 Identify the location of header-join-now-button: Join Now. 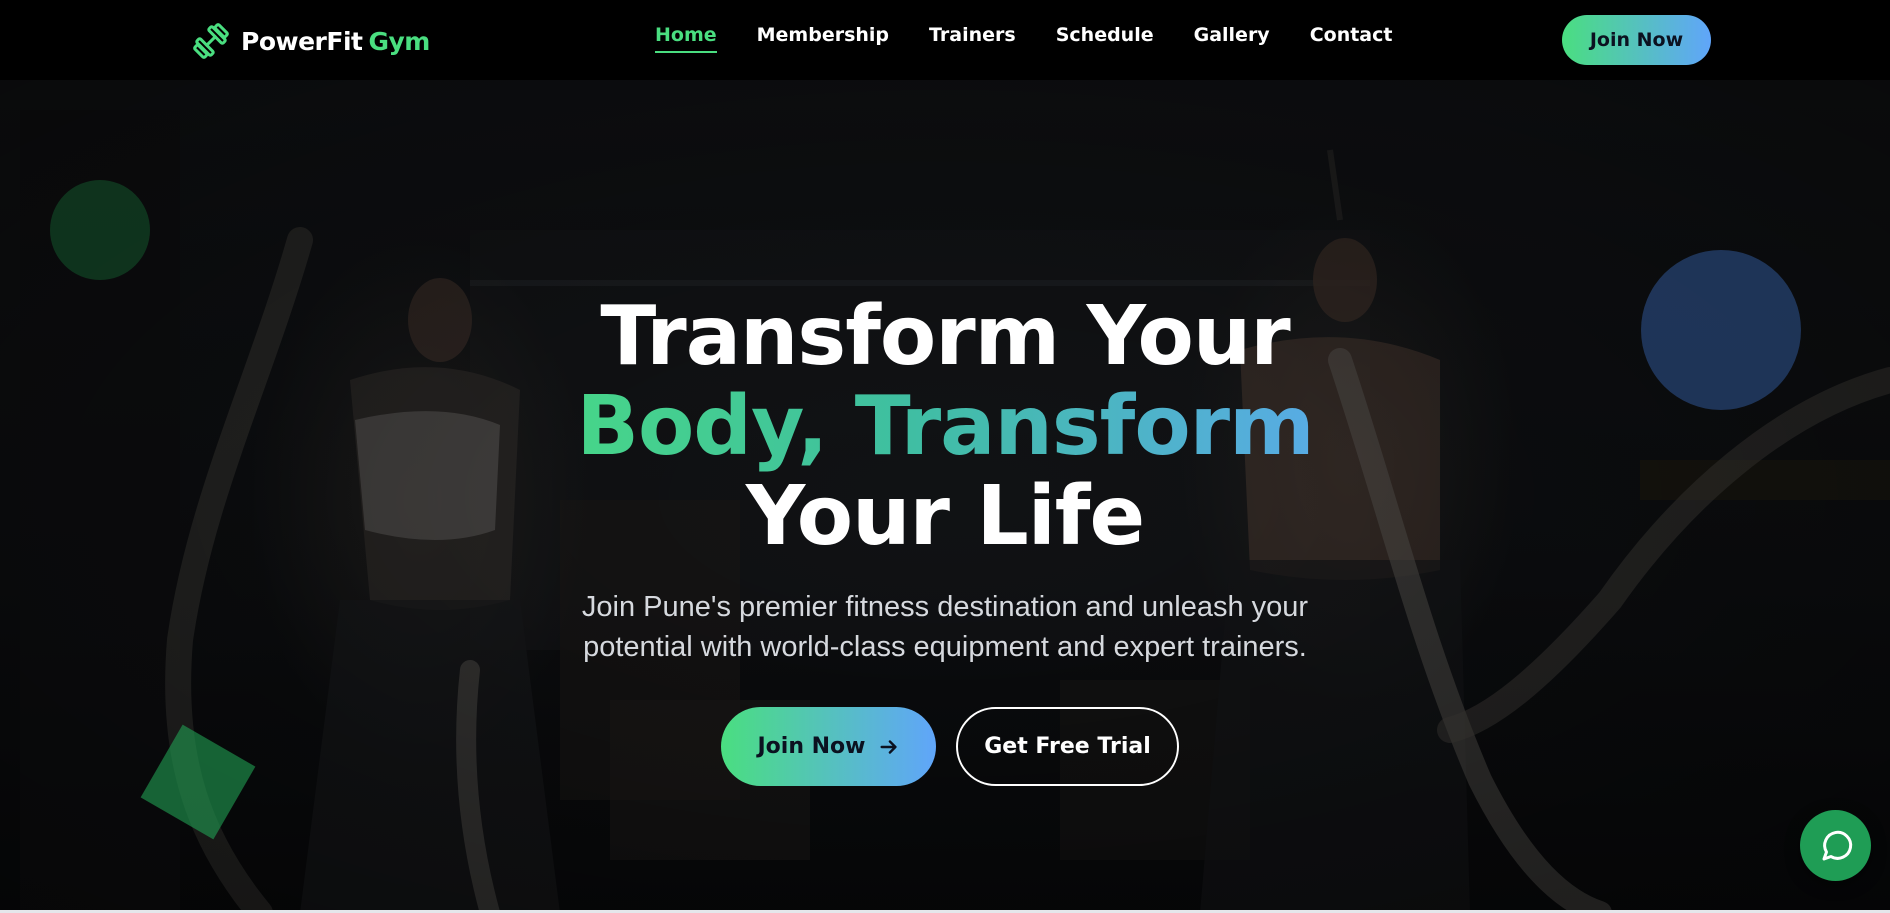
(1636, 40).